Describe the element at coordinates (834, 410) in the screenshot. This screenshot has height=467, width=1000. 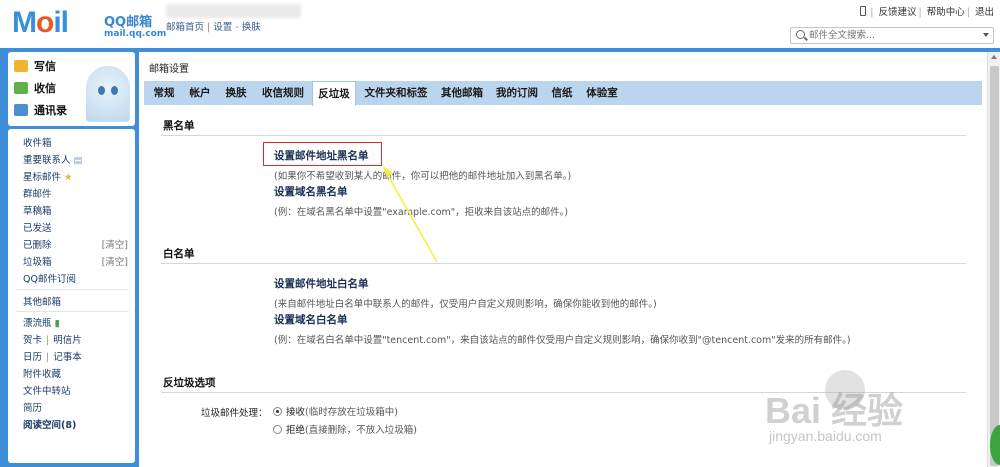
I see `watermark-text: Bai 经验` at that location.